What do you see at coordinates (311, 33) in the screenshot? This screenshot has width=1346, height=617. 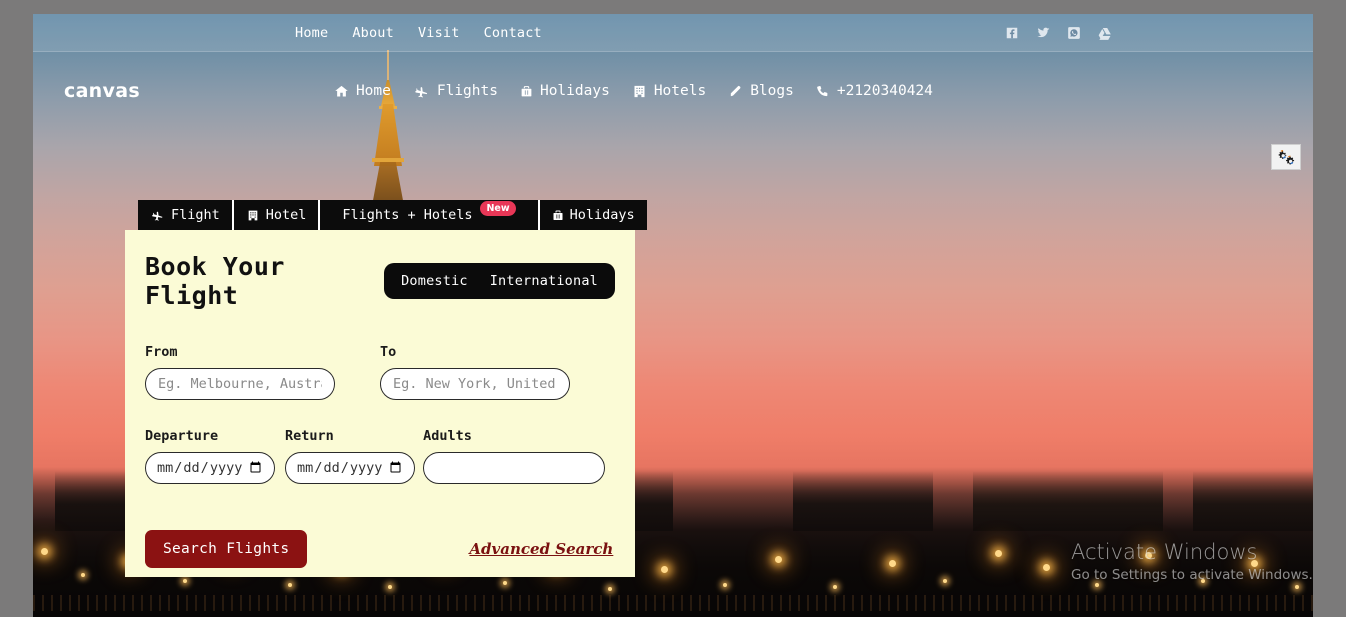 I see `top-nav-item-home: Home` at bounding box center [311, 33].